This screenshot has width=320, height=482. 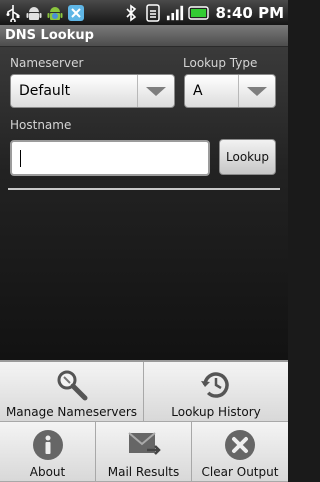 I want to click on menu-item-clear-output: Clear Output, so click(x=240, y=452).